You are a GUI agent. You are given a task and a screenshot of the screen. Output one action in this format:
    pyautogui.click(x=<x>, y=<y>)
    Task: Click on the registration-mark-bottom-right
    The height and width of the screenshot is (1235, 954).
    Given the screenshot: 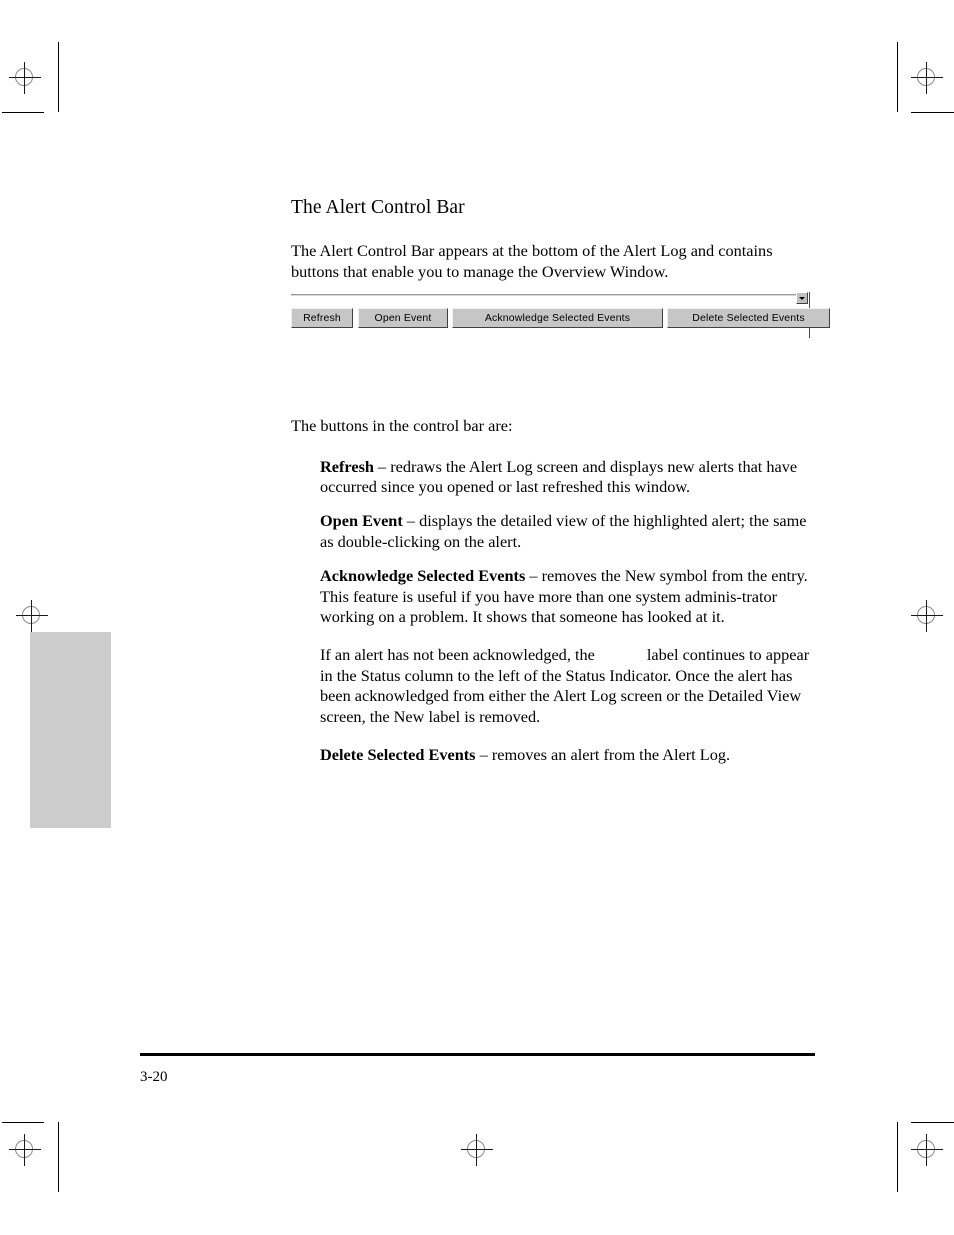 What is the action you would take?
    pyautogui.click(x=927, y=1150)
    